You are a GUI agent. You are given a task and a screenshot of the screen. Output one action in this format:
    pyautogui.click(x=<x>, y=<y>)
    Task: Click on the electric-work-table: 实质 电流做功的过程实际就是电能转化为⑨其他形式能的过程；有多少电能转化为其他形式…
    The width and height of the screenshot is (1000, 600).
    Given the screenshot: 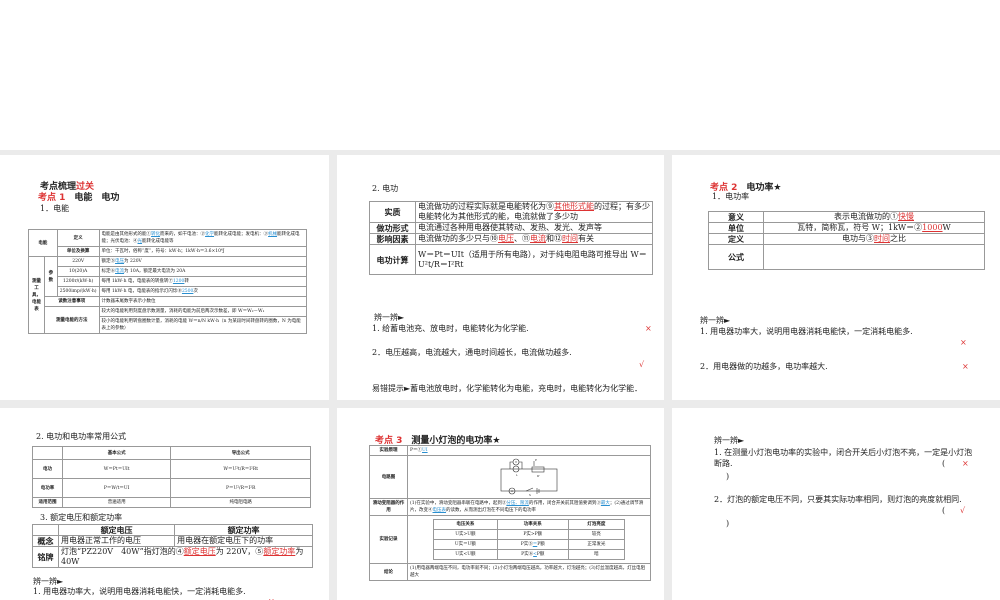 What is the action you would take?
    pyautogui.click(x=511, y=238)
    